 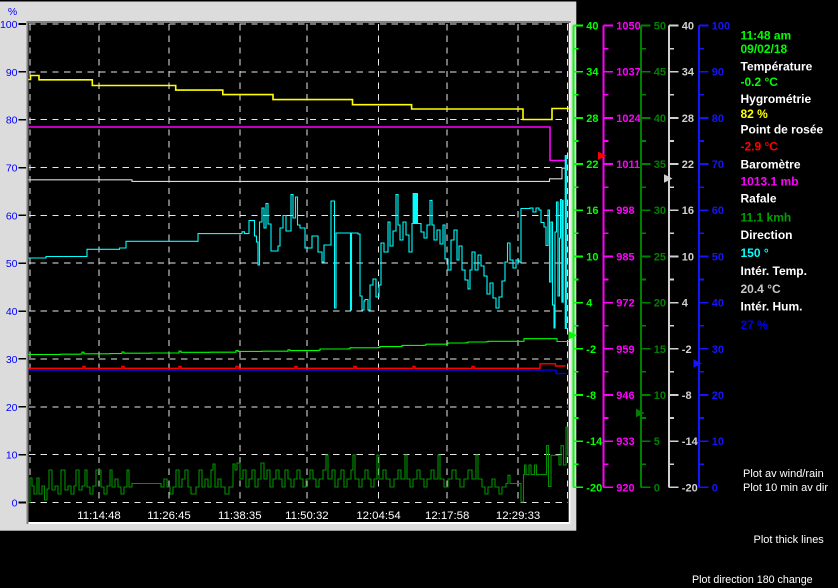 What do you see at coordinates (657, 442) in the screenshot?
I see `svg-text: 5` at bounding box center [657, 442].